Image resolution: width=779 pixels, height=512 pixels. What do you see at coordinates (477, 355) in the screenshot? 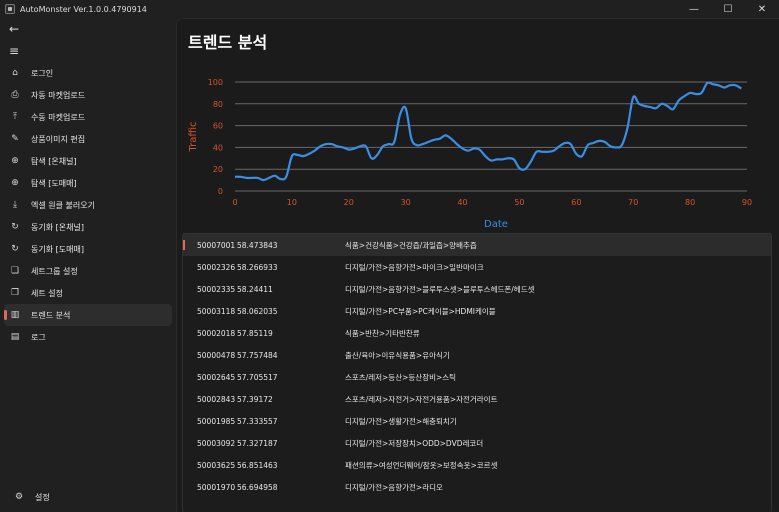
I see `table-row: 50000478 57.757484 출산/육아>이유식용품>유아식기` at bounding box center [477, 355].